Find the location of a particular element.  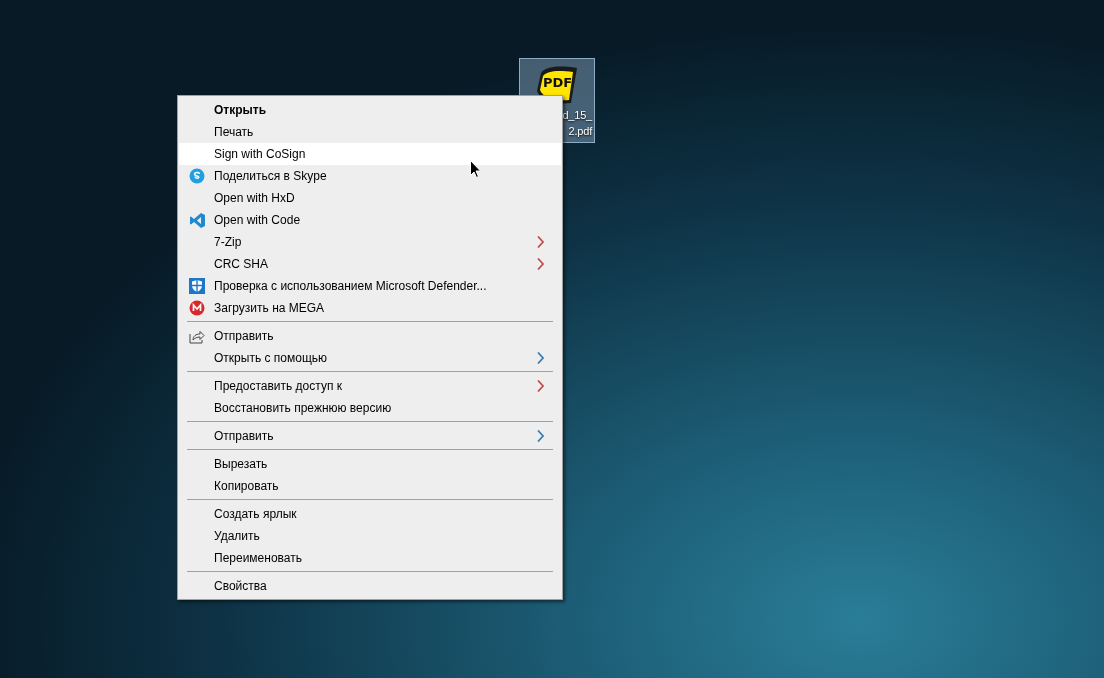

menu-item: Копировать is located at coordinates (370, 486).